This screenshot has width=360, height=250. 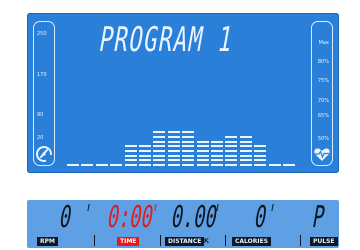 What do you see at coordinates (323, 139) in the screenshot?
I see `scale-label-50: 50%` at bounding box center [323, 139].